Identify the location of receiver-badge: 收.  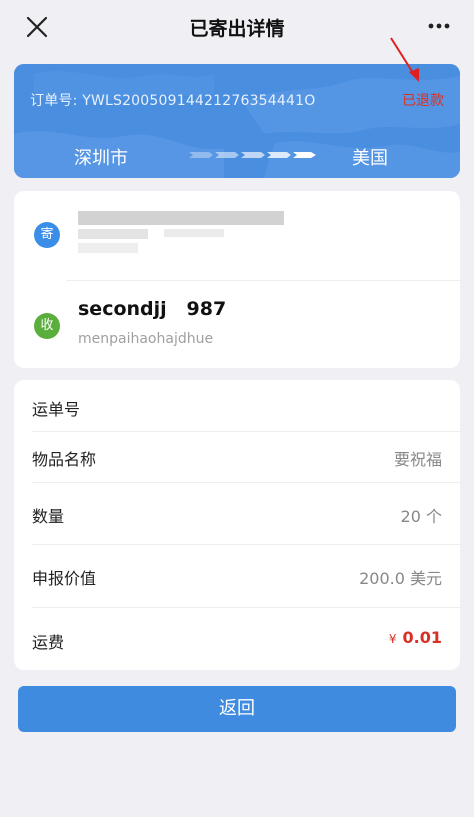
(47, 326).